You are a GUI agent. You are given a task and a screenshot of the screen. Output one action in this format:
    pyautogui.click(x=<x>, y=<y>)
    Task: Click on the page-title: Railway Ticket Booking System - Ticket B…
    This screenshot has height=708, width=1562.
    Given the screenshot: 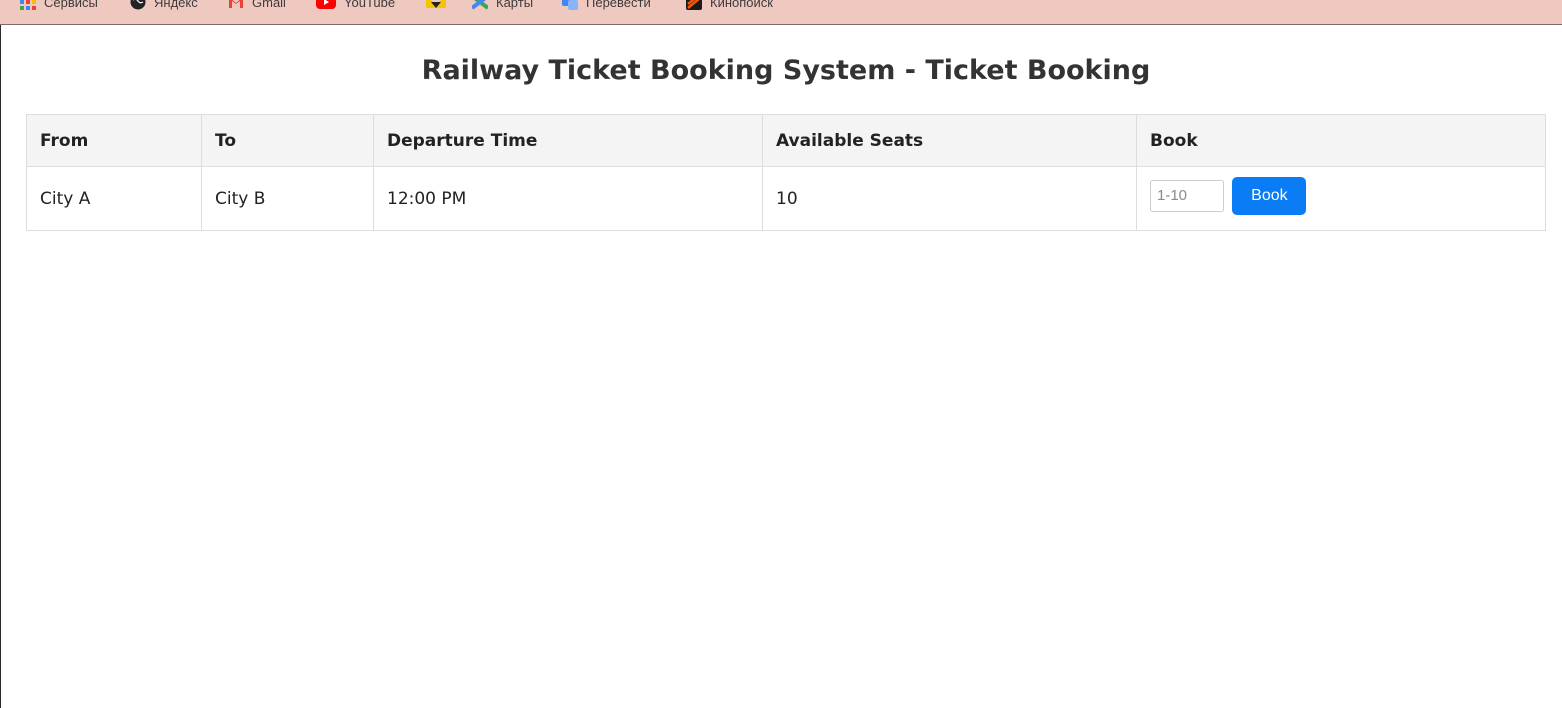 What is the action you would take?
    pyautogui.click(x=786, y=70)
    